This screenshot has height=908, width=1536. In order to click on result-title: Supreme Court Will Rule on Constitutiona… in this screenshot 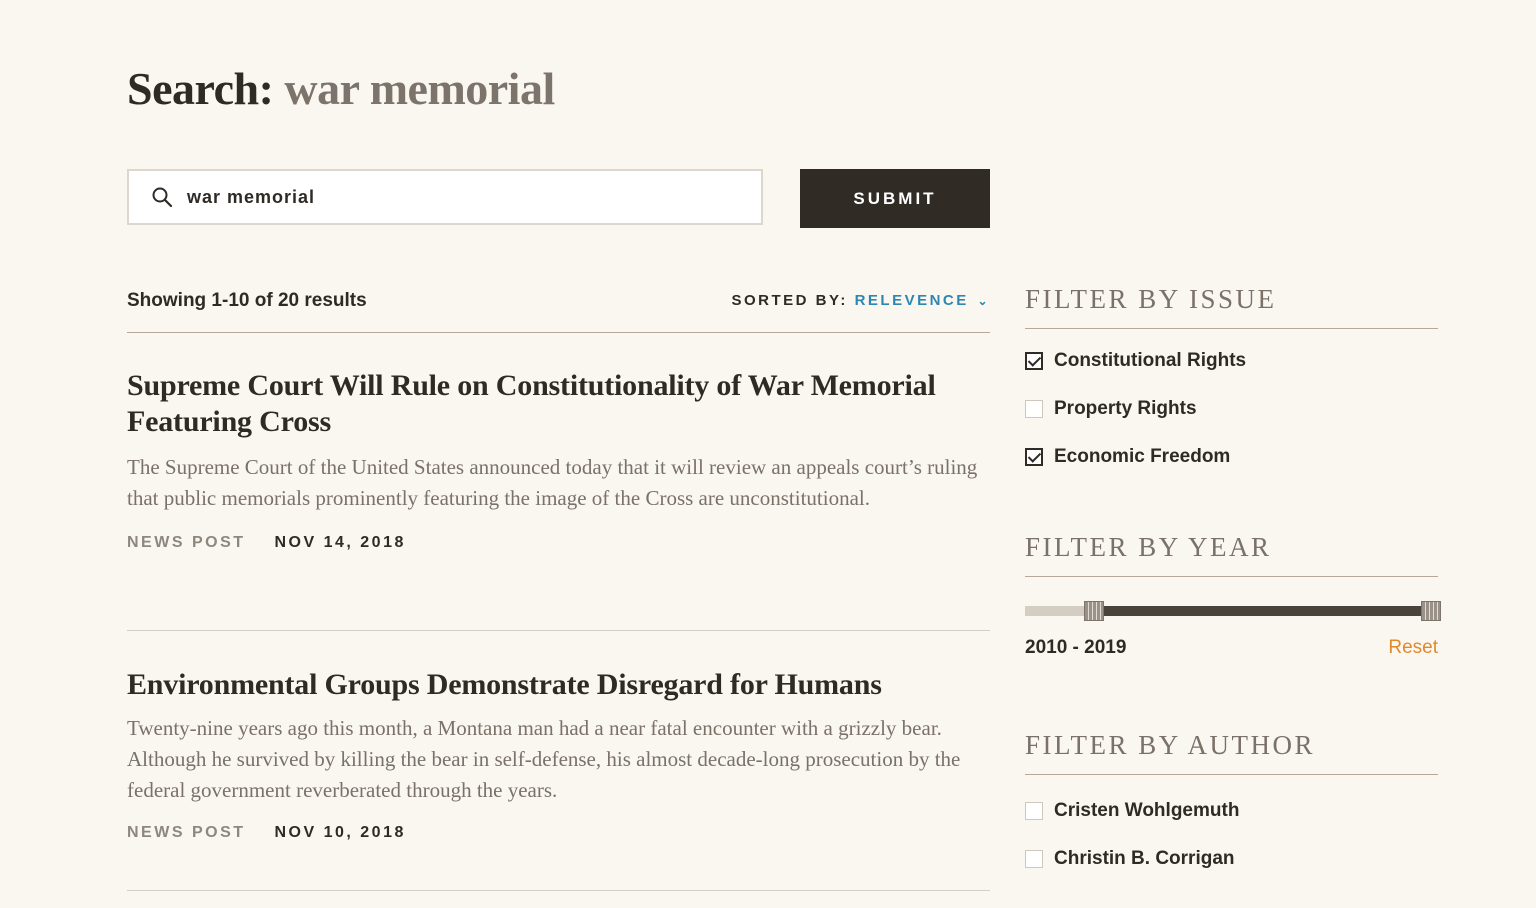, I will do `click(558, 404)`.